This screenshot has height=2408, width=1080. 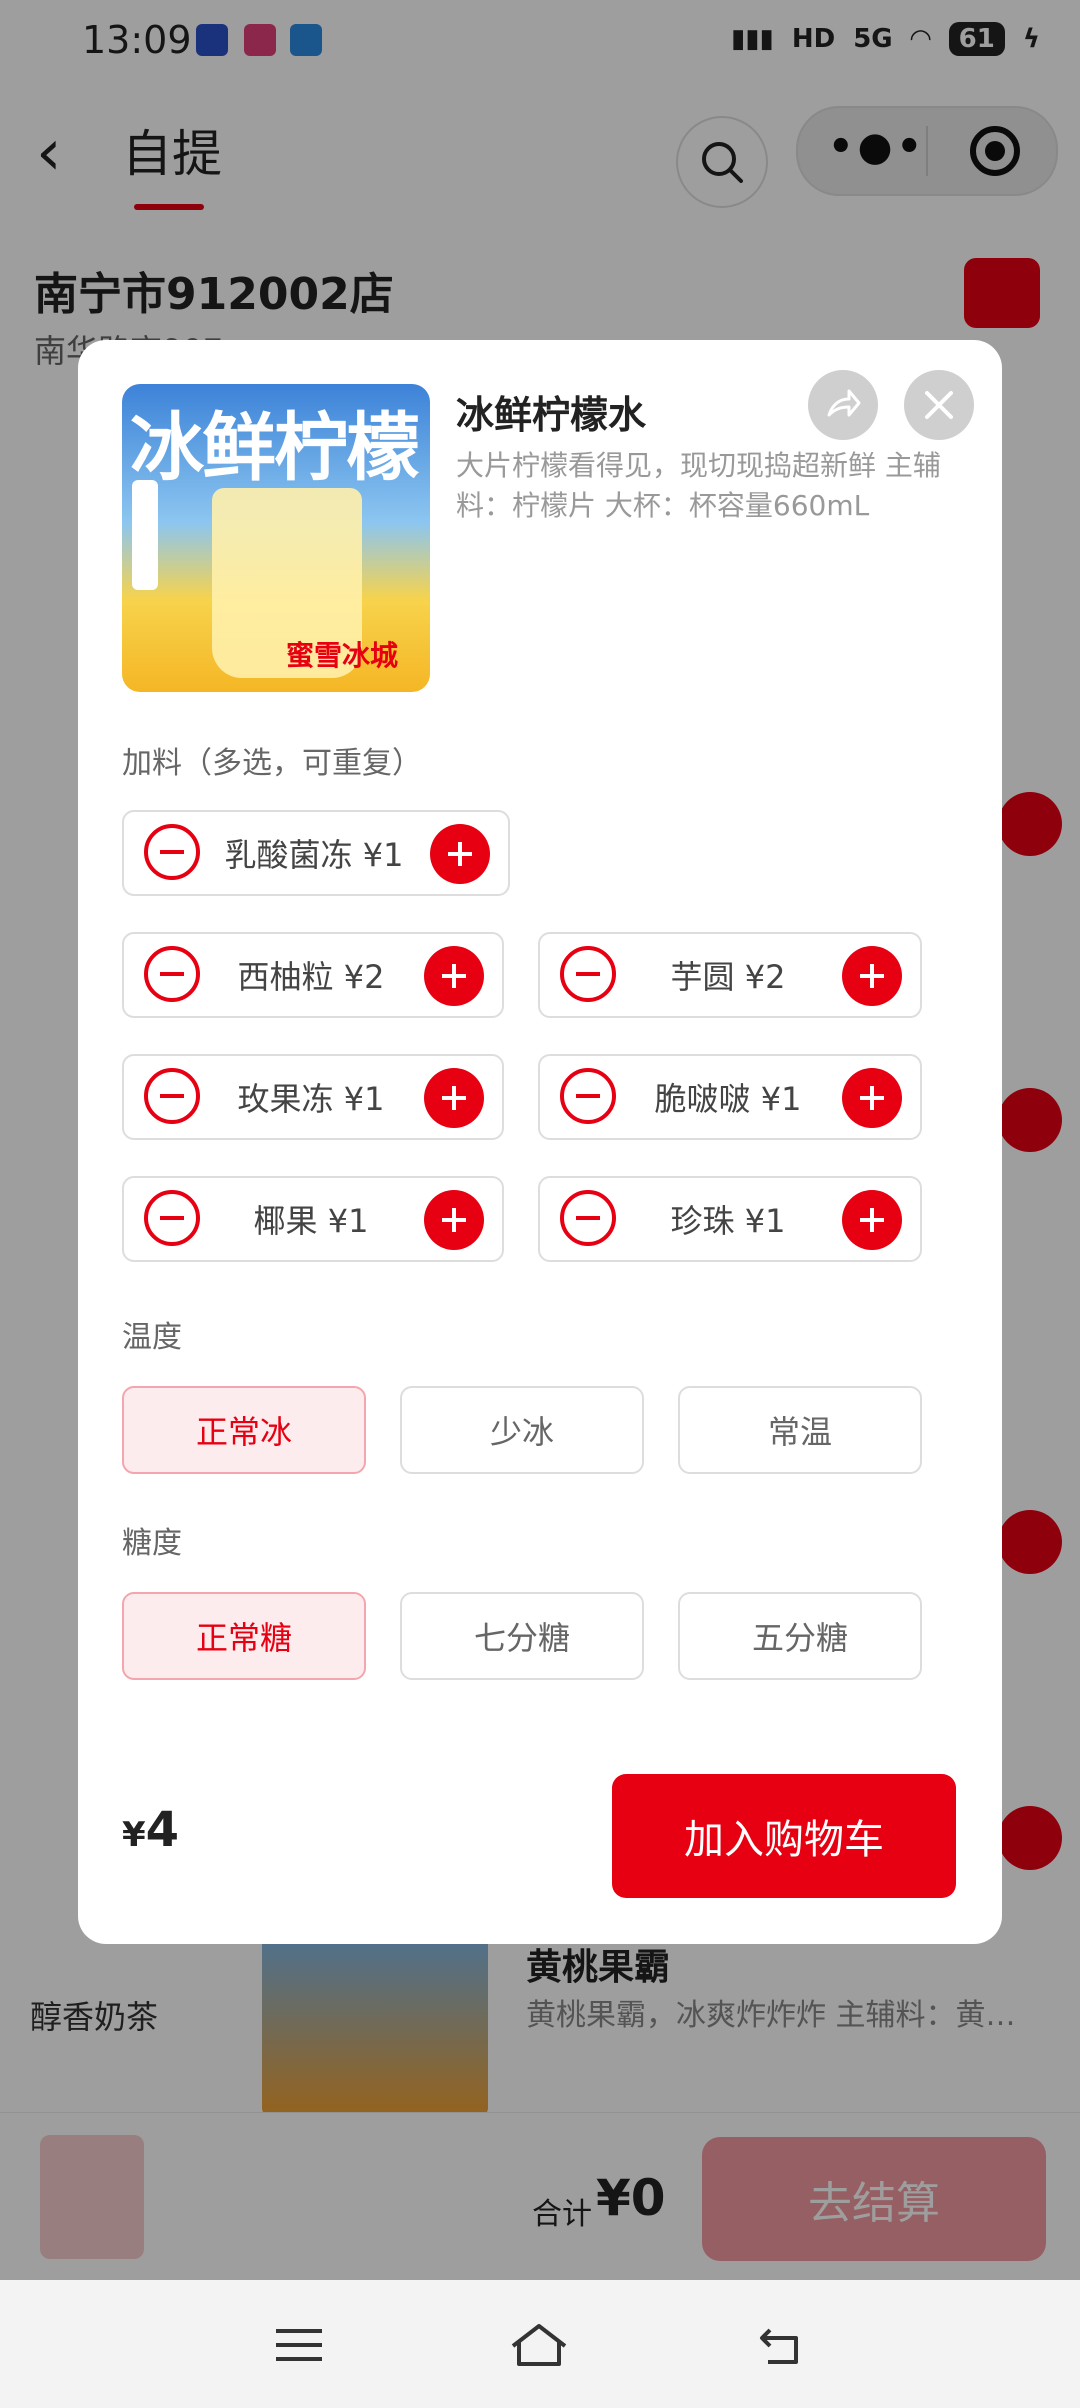 I want to click on topping-item: 芋圆 ¥2, so click(x=730, y=975).